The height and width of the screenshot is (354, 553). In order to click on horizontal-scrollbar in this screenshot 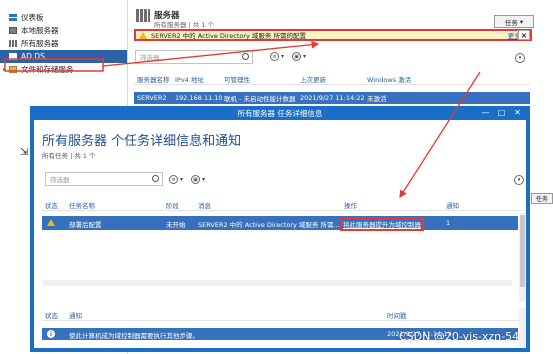, I will do `click(277, 283)`.